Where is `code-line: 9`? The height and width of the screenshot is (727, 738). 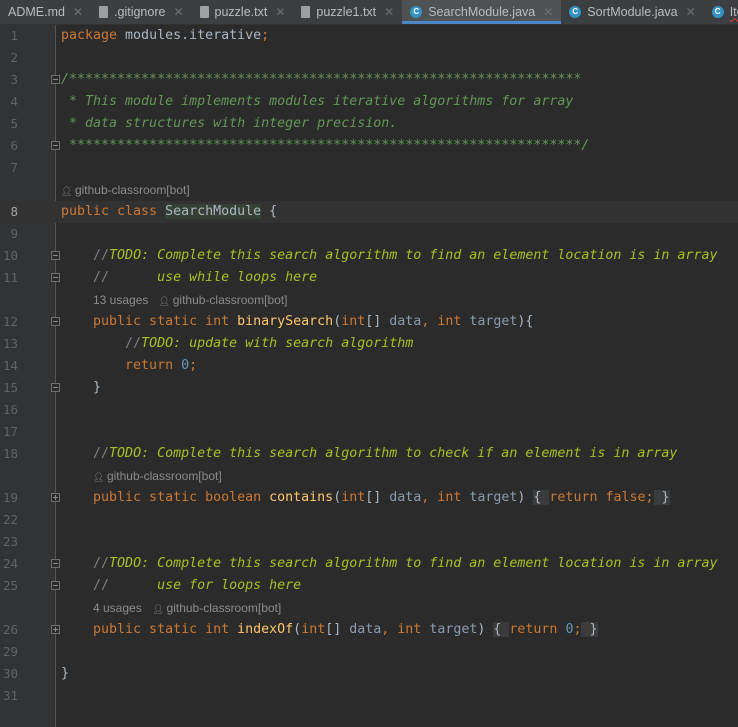 code-line: 9 is located at coordinates (369, 234).